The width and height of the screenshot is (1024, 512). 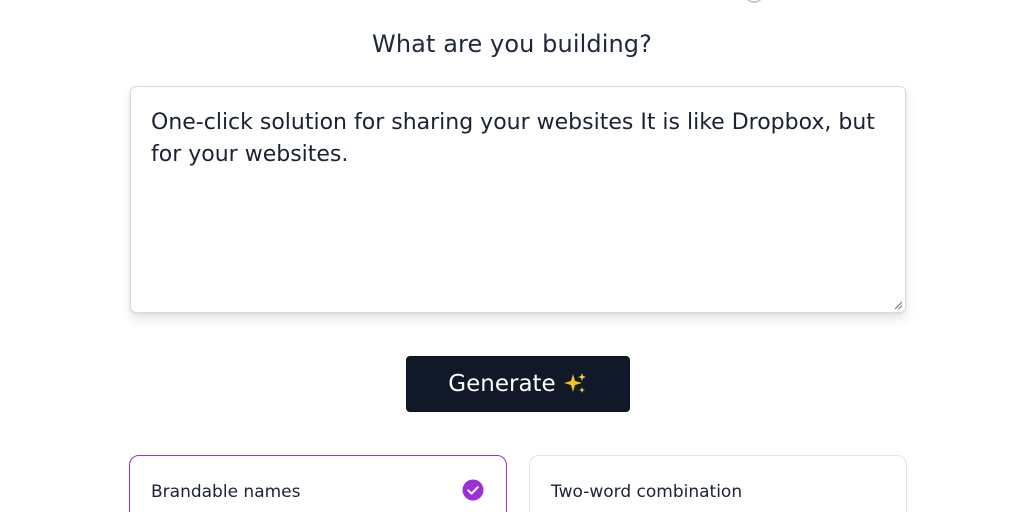 What do you see at coordinates (473, 490) in the screenshot?
I see `check-circle-icon` at bounding box center [473, 490].